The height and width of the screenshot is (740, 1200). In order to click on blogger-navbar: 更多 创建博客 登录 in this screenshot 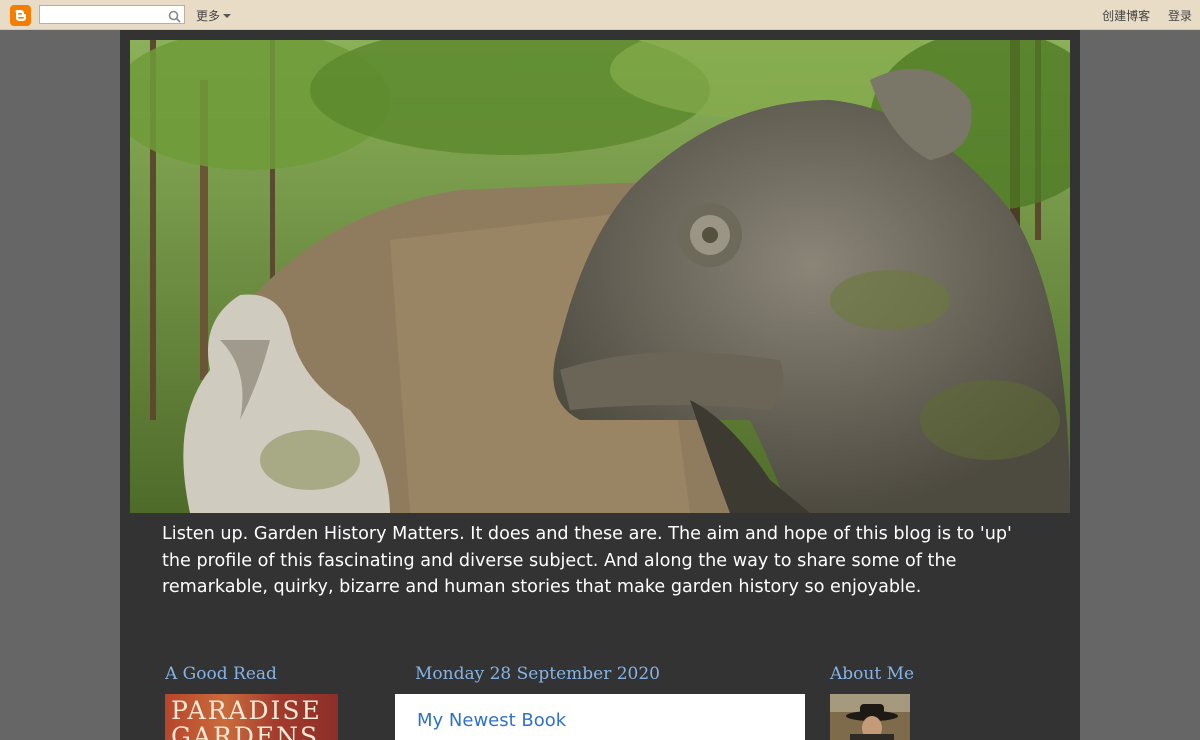, I will do `click(600, 15)`.